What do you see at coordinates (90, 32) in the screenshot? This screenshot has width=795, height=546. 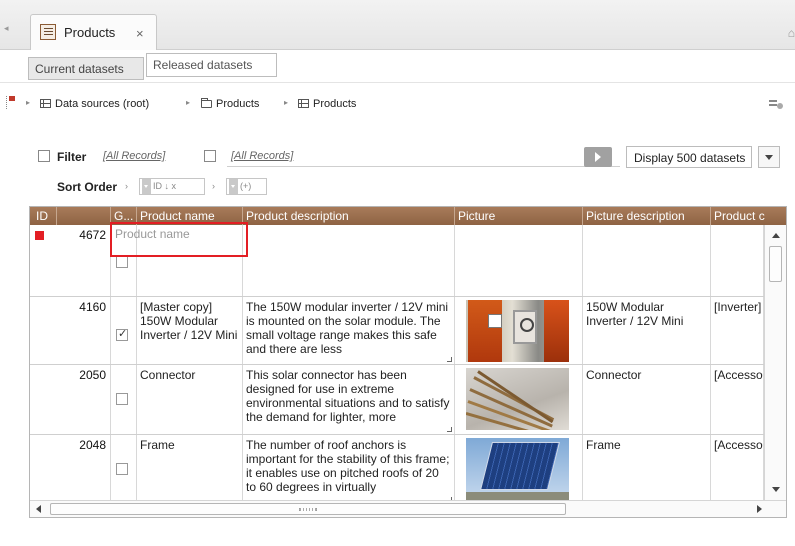 I see `tab-label: Products` at bounding box center [90, 32].